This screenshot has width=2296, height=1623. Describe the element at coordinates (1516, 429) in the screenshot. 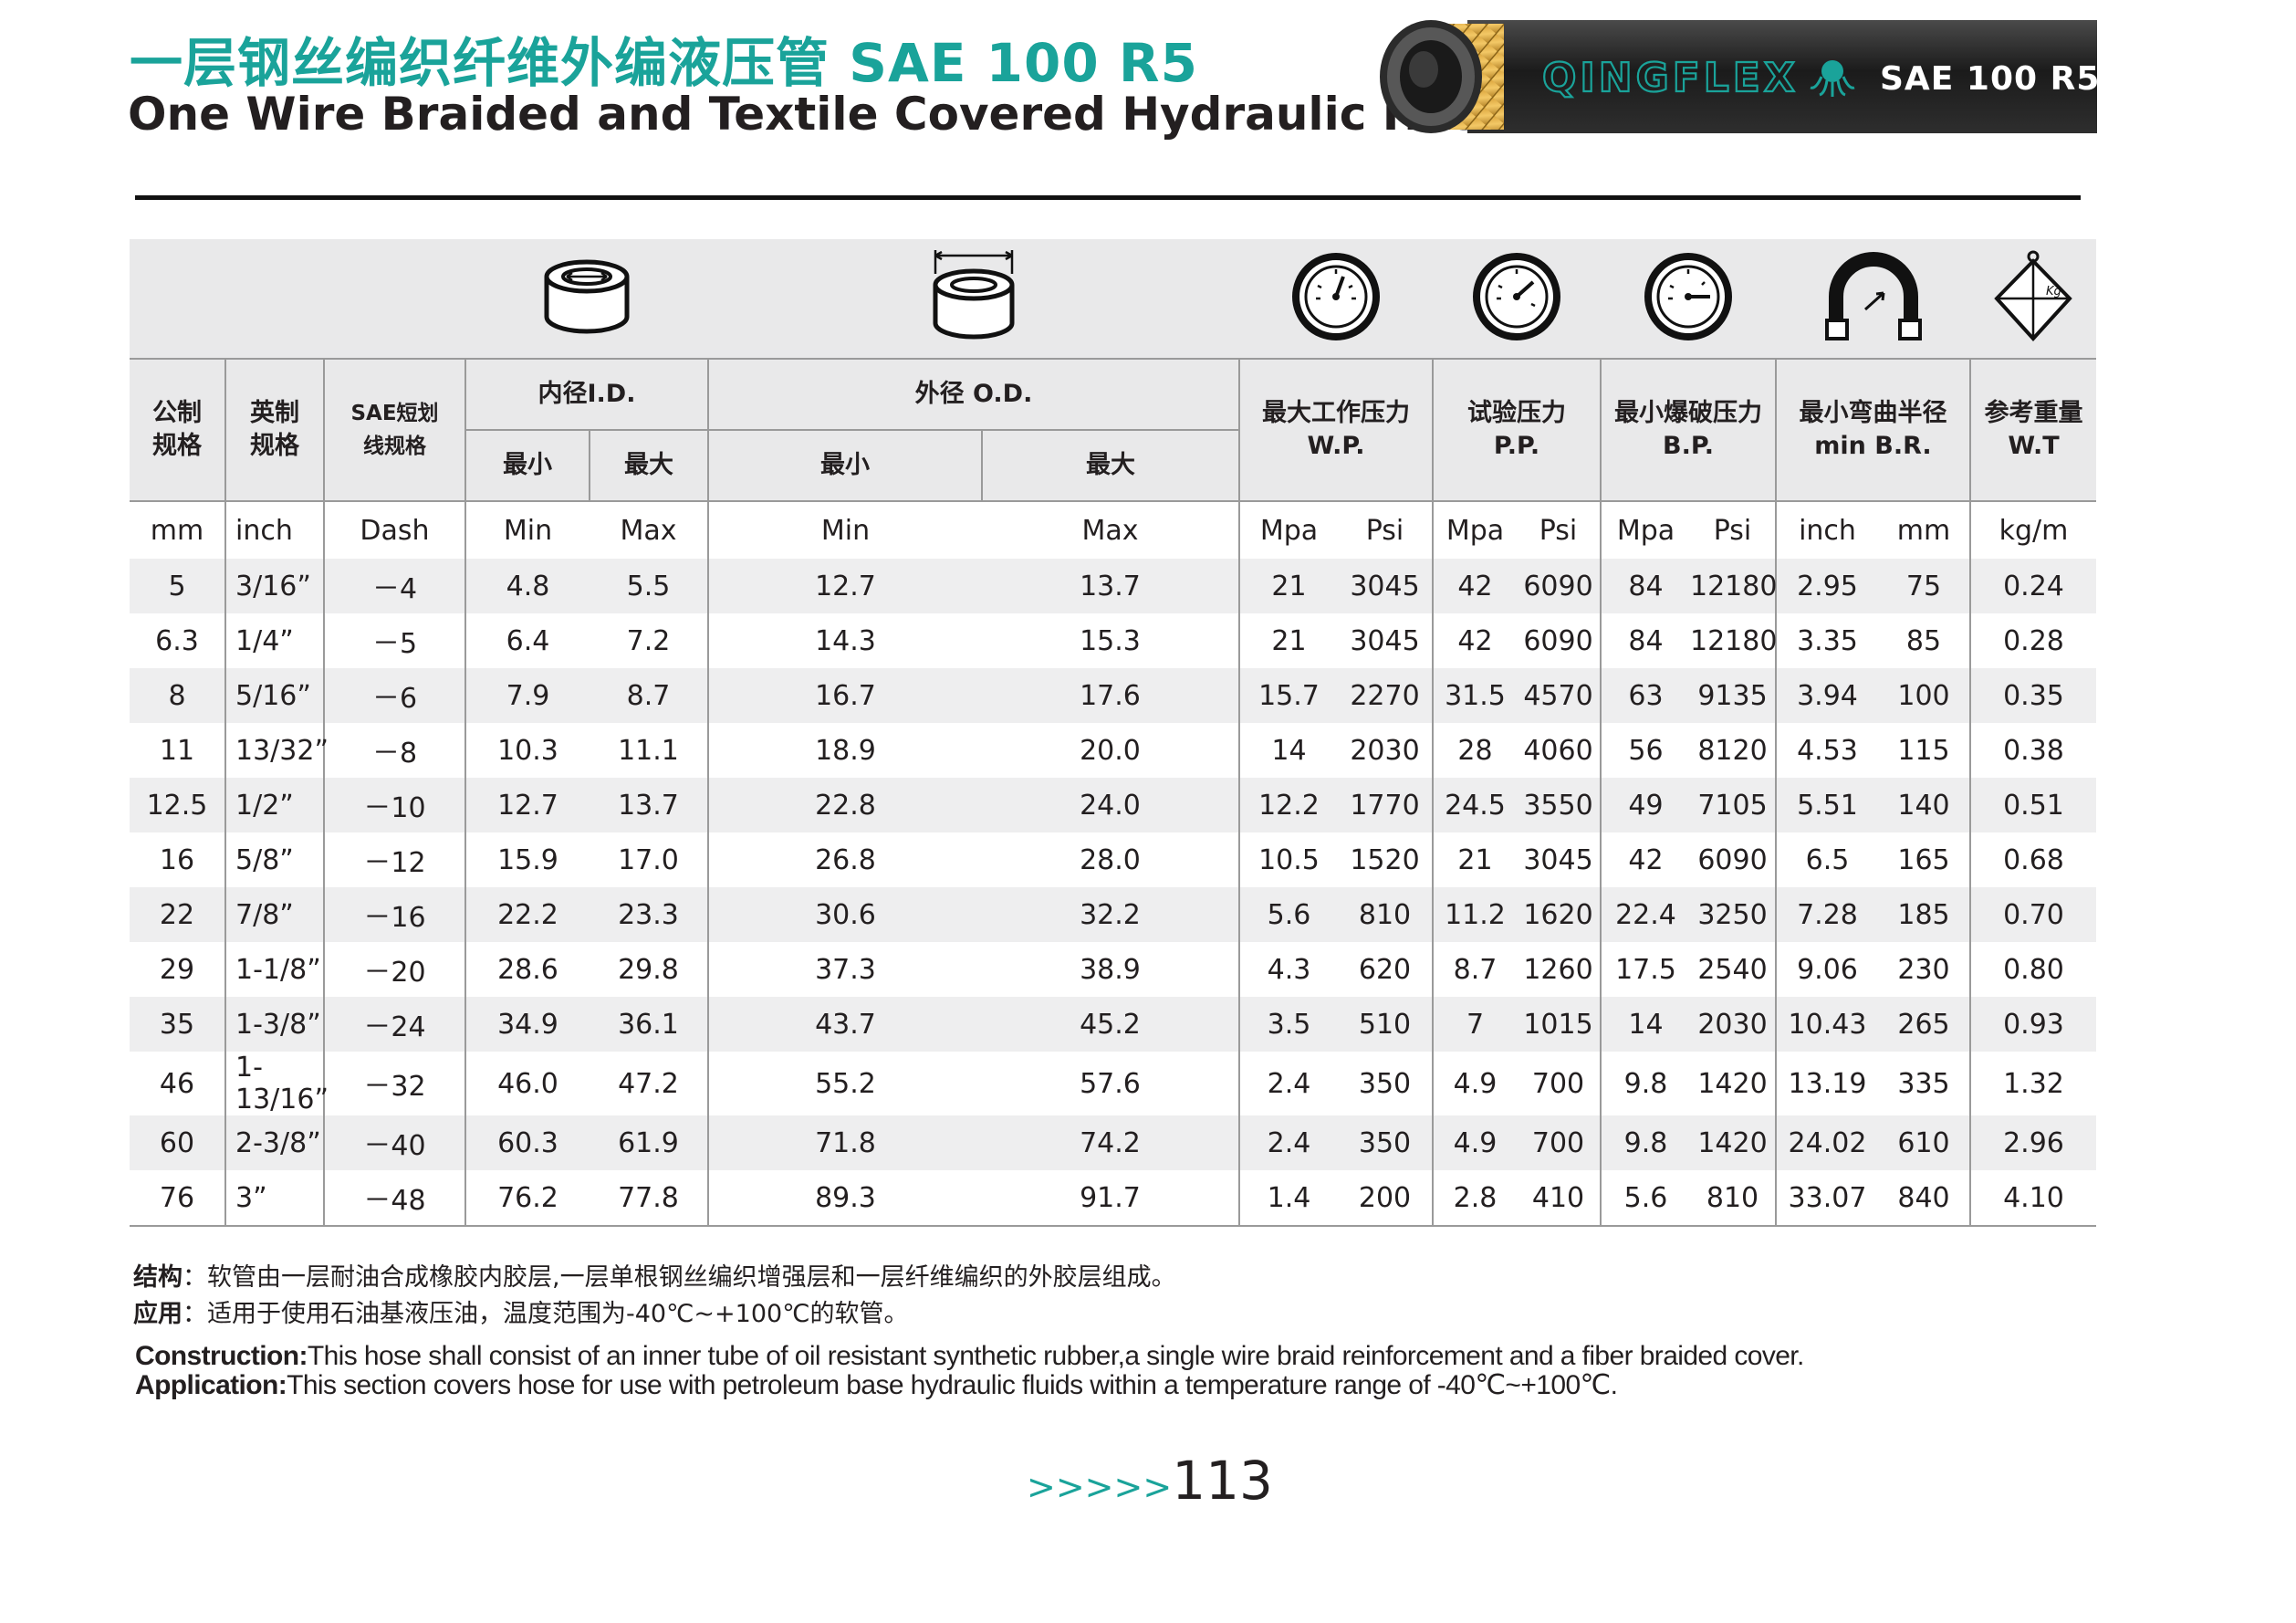

I see `header-pp: 试验压力 P.P.` at that location.